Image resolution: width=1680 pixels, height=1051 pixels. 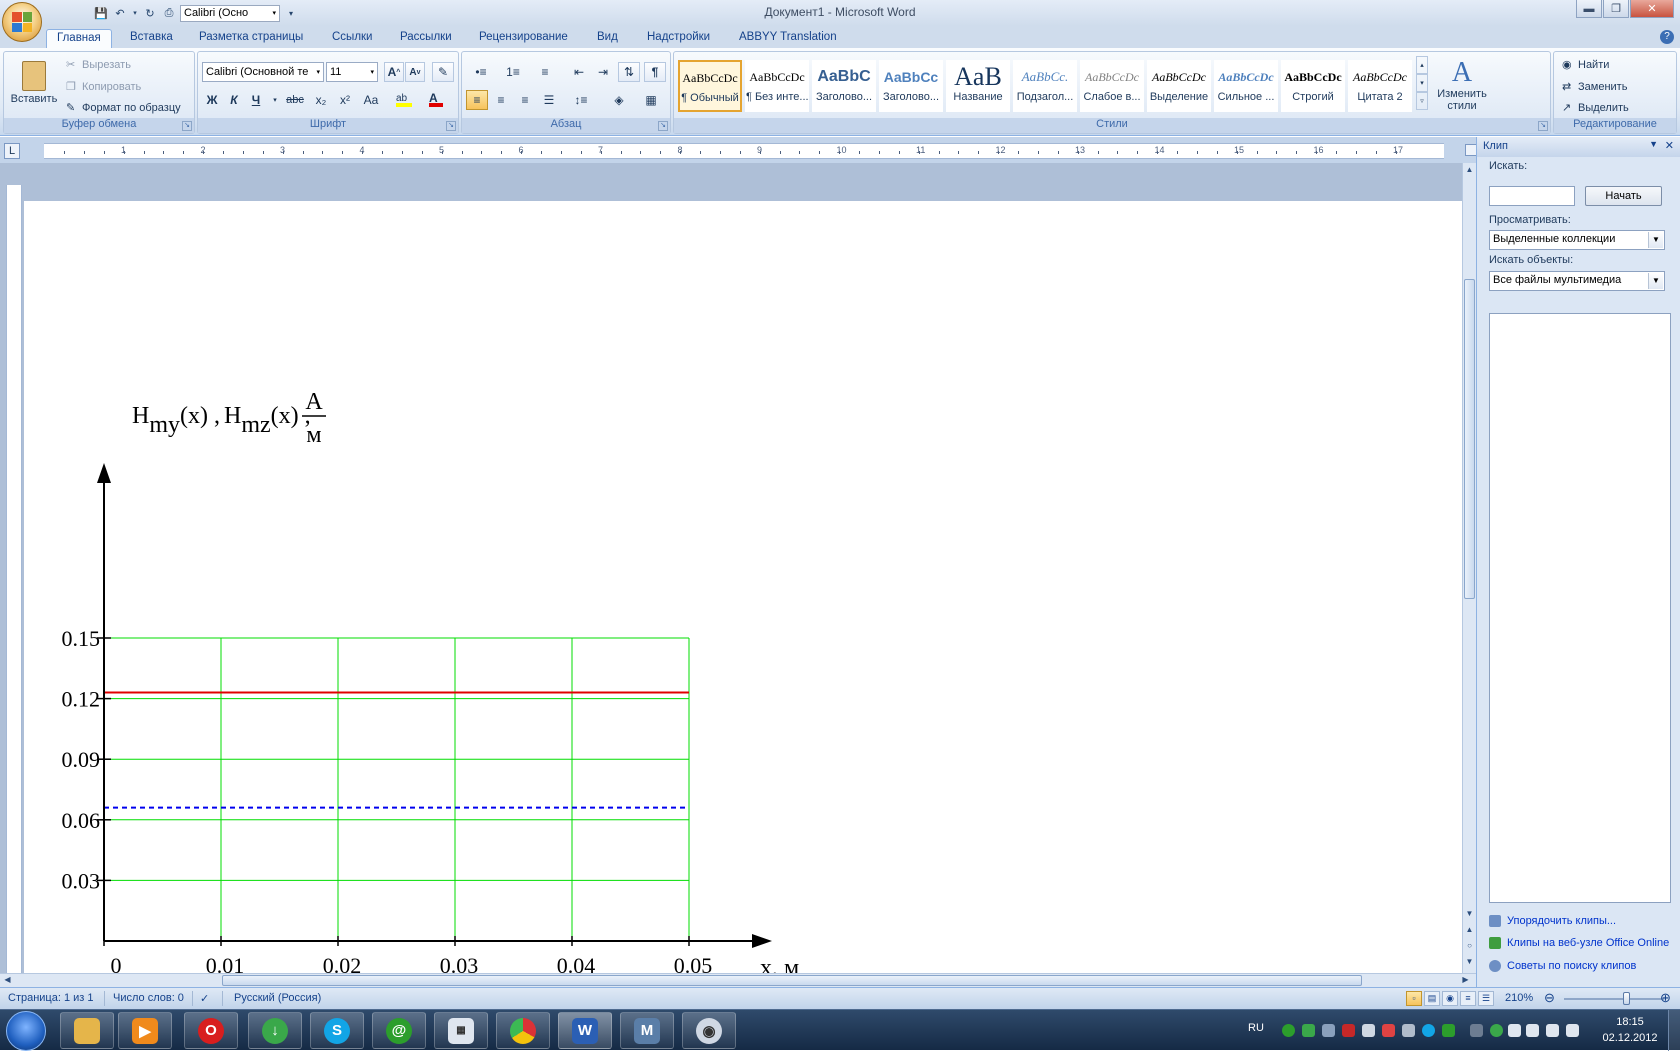 I want to click on outline-view-icon: ≡, so click(x=1468, y=998).